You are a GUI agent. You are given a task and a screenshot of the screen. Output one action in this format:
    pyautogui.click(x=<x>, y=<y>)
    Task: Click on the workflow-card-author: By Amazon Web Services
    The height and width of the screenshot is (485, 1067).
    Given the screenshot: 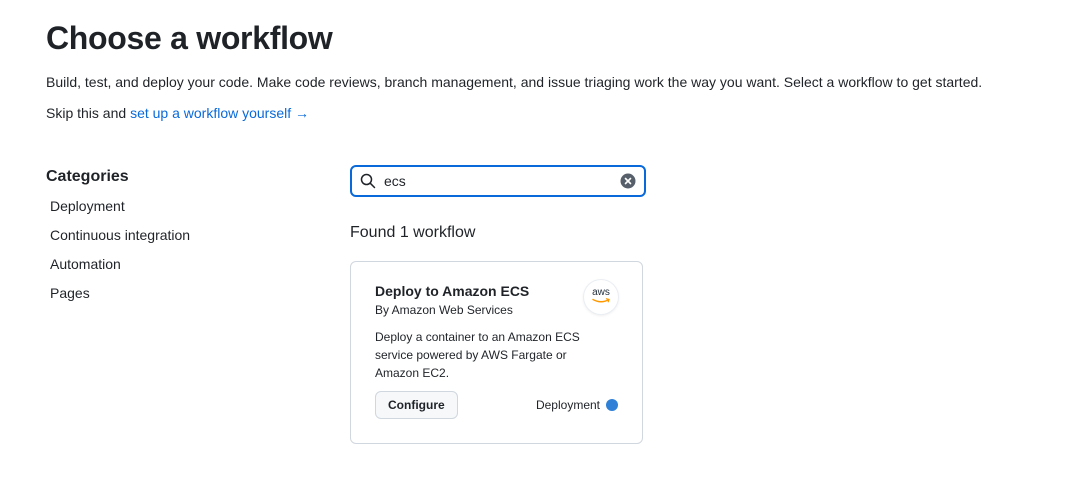 What is the action you would take?
    pyautogui.click(x=444, y=310)
    